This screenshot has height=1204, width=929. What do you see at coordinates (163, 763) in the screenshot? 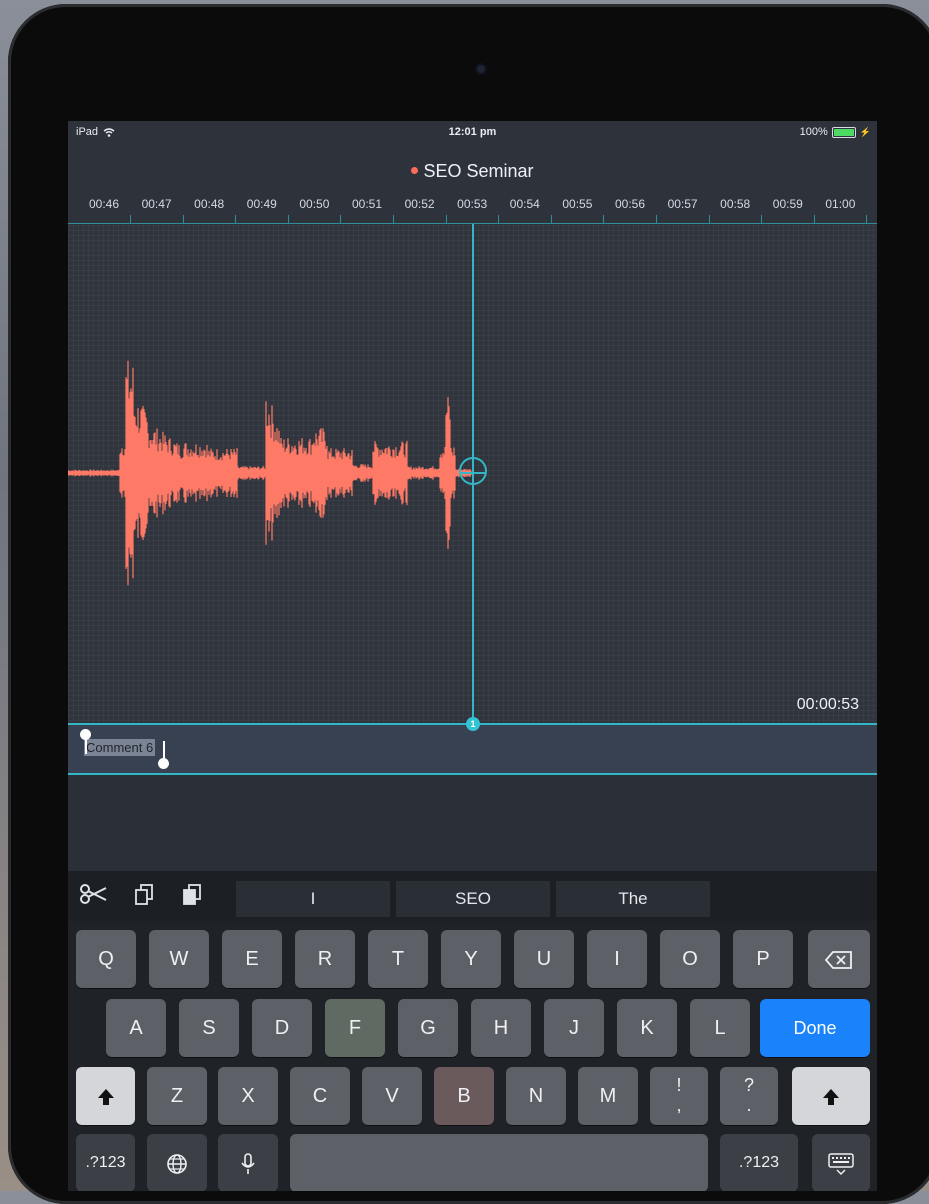
I see `selection-end-handle` at bounding box center [163, 763].